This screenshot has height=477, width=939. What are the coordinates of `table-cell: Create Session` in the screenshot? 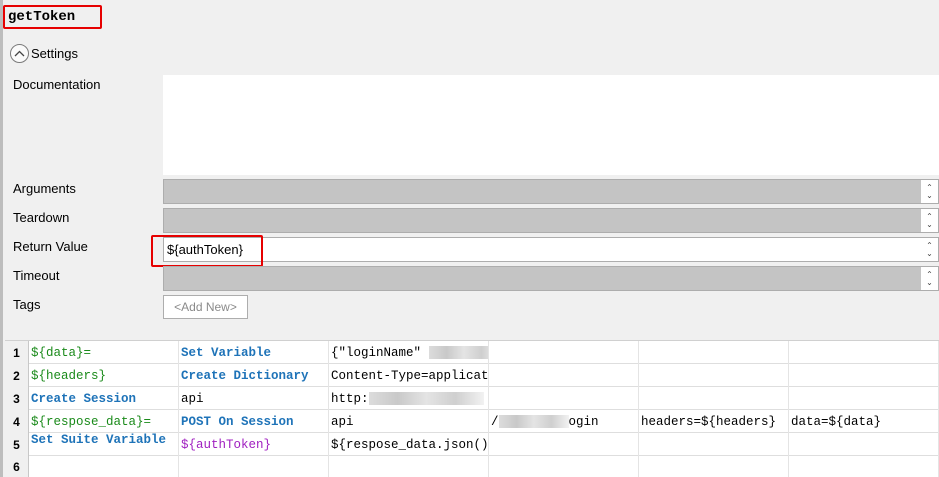 It's located at (104, 398).